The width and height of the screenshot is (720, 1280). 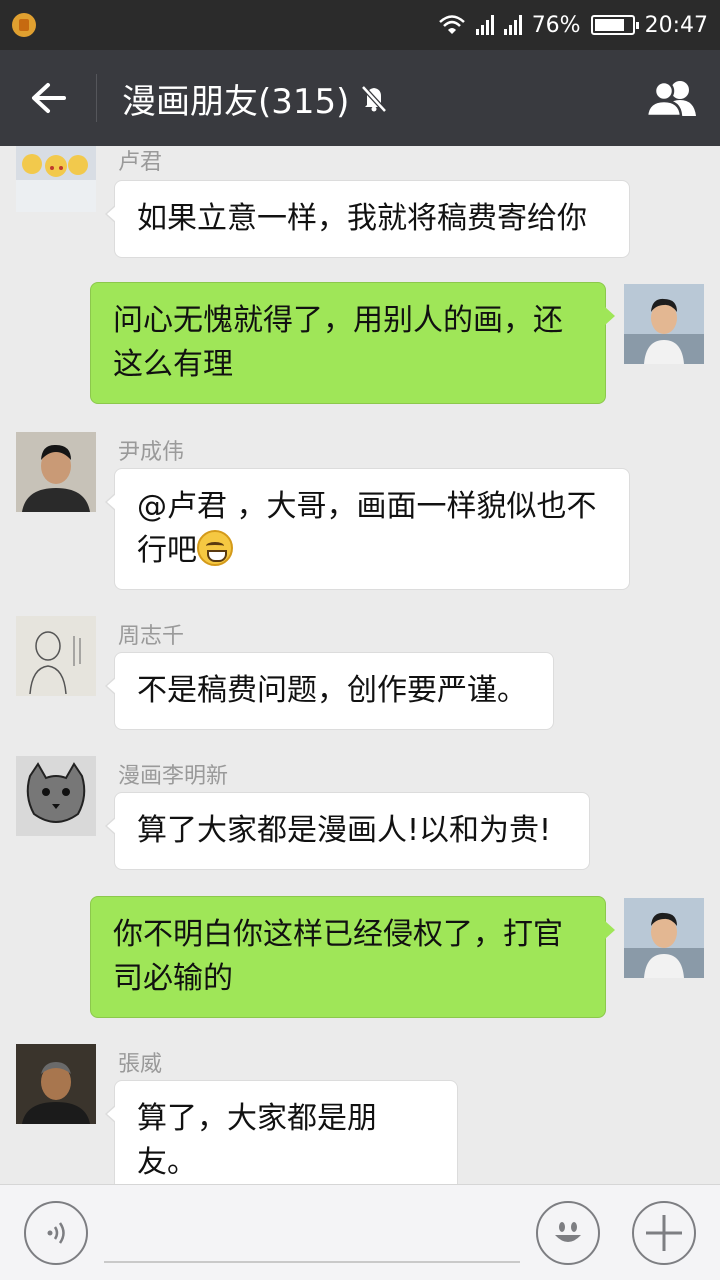 What do you see at coordinates (352, 343) in the screenshot?
I see `message-bubble: 问心无愧就得了，用别人的画，还 这么有理` at bounding box center [352, 343].